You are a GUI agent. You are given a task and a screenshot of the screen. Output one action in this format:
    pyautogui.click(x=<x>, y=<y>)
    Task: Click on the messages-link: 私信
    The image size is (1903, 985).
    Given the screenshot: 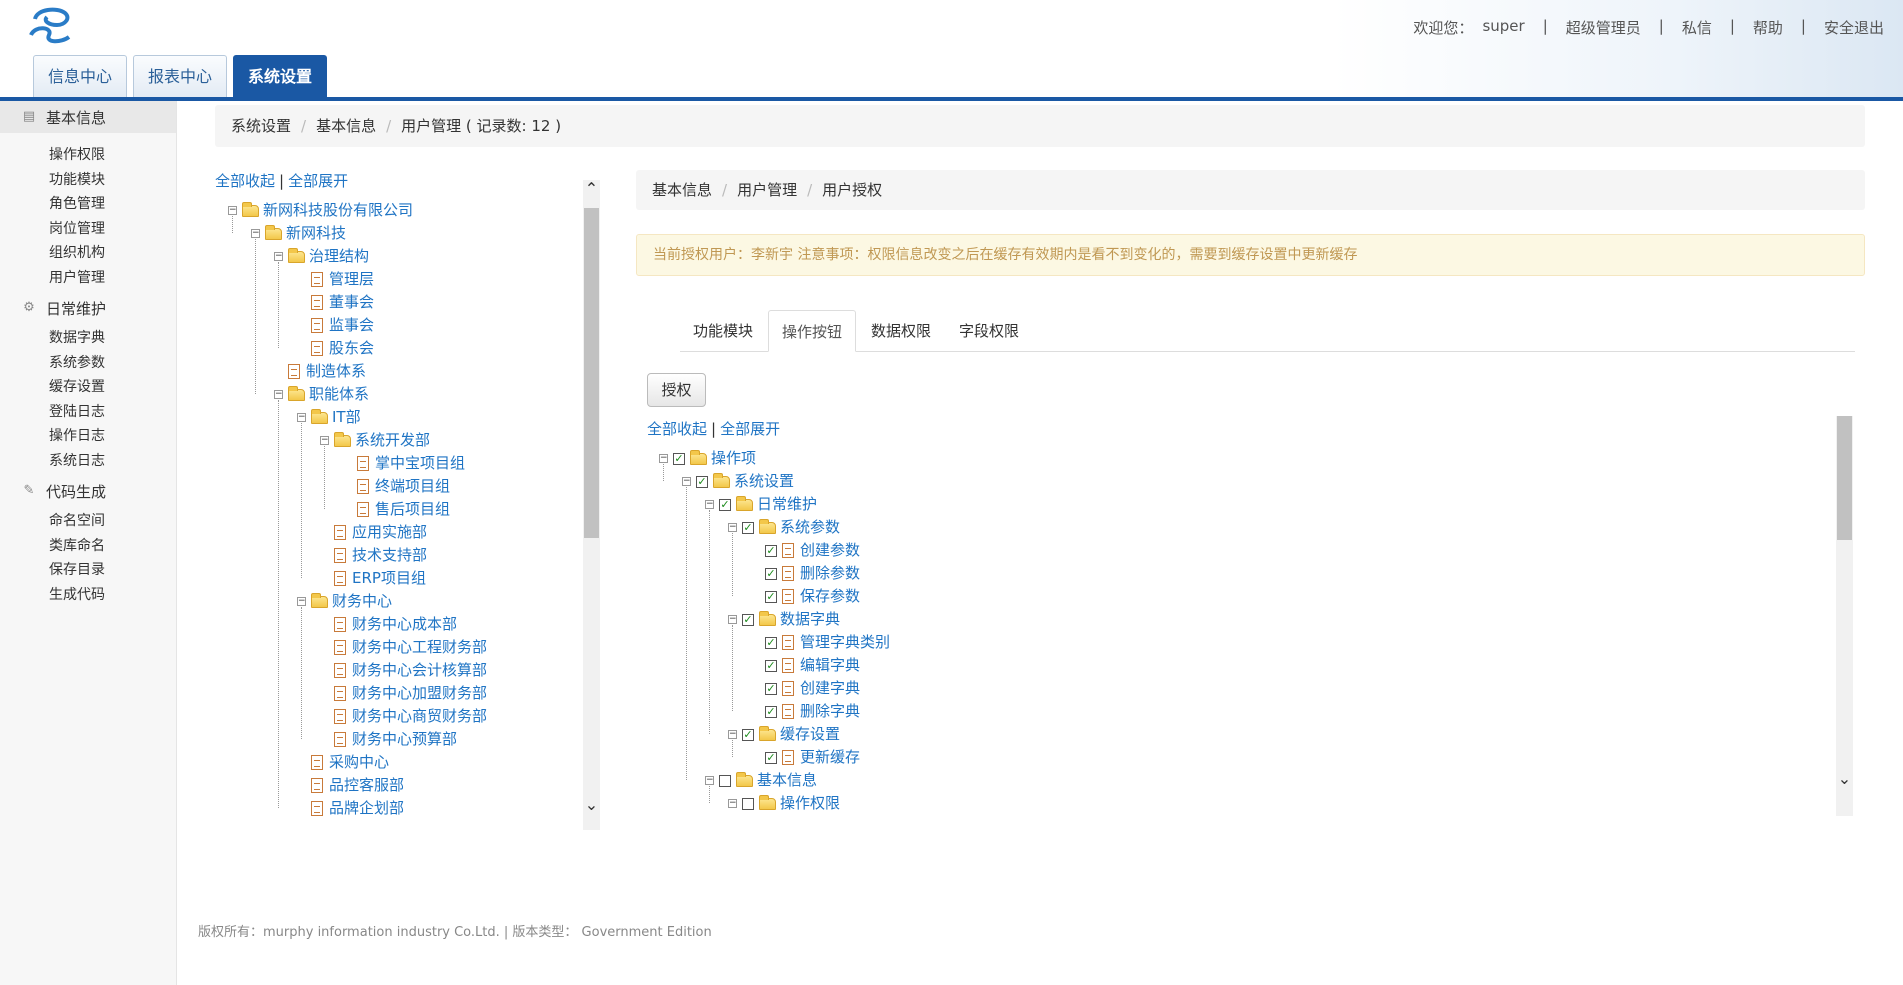 What is the action you would take?
    pyautogui.click(x=1697, y=27)
    